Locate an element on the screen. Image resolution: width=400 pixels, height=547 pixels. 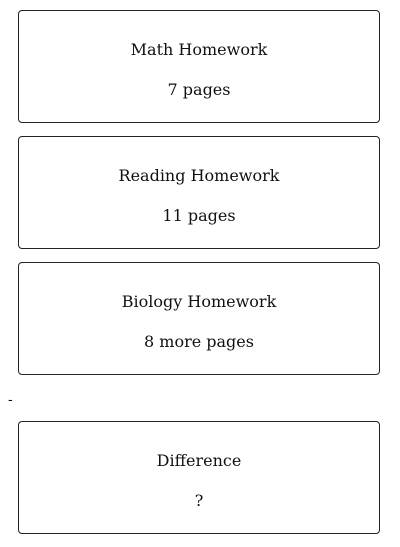
card-title: Math Homework is located at coordinates (199, 49).